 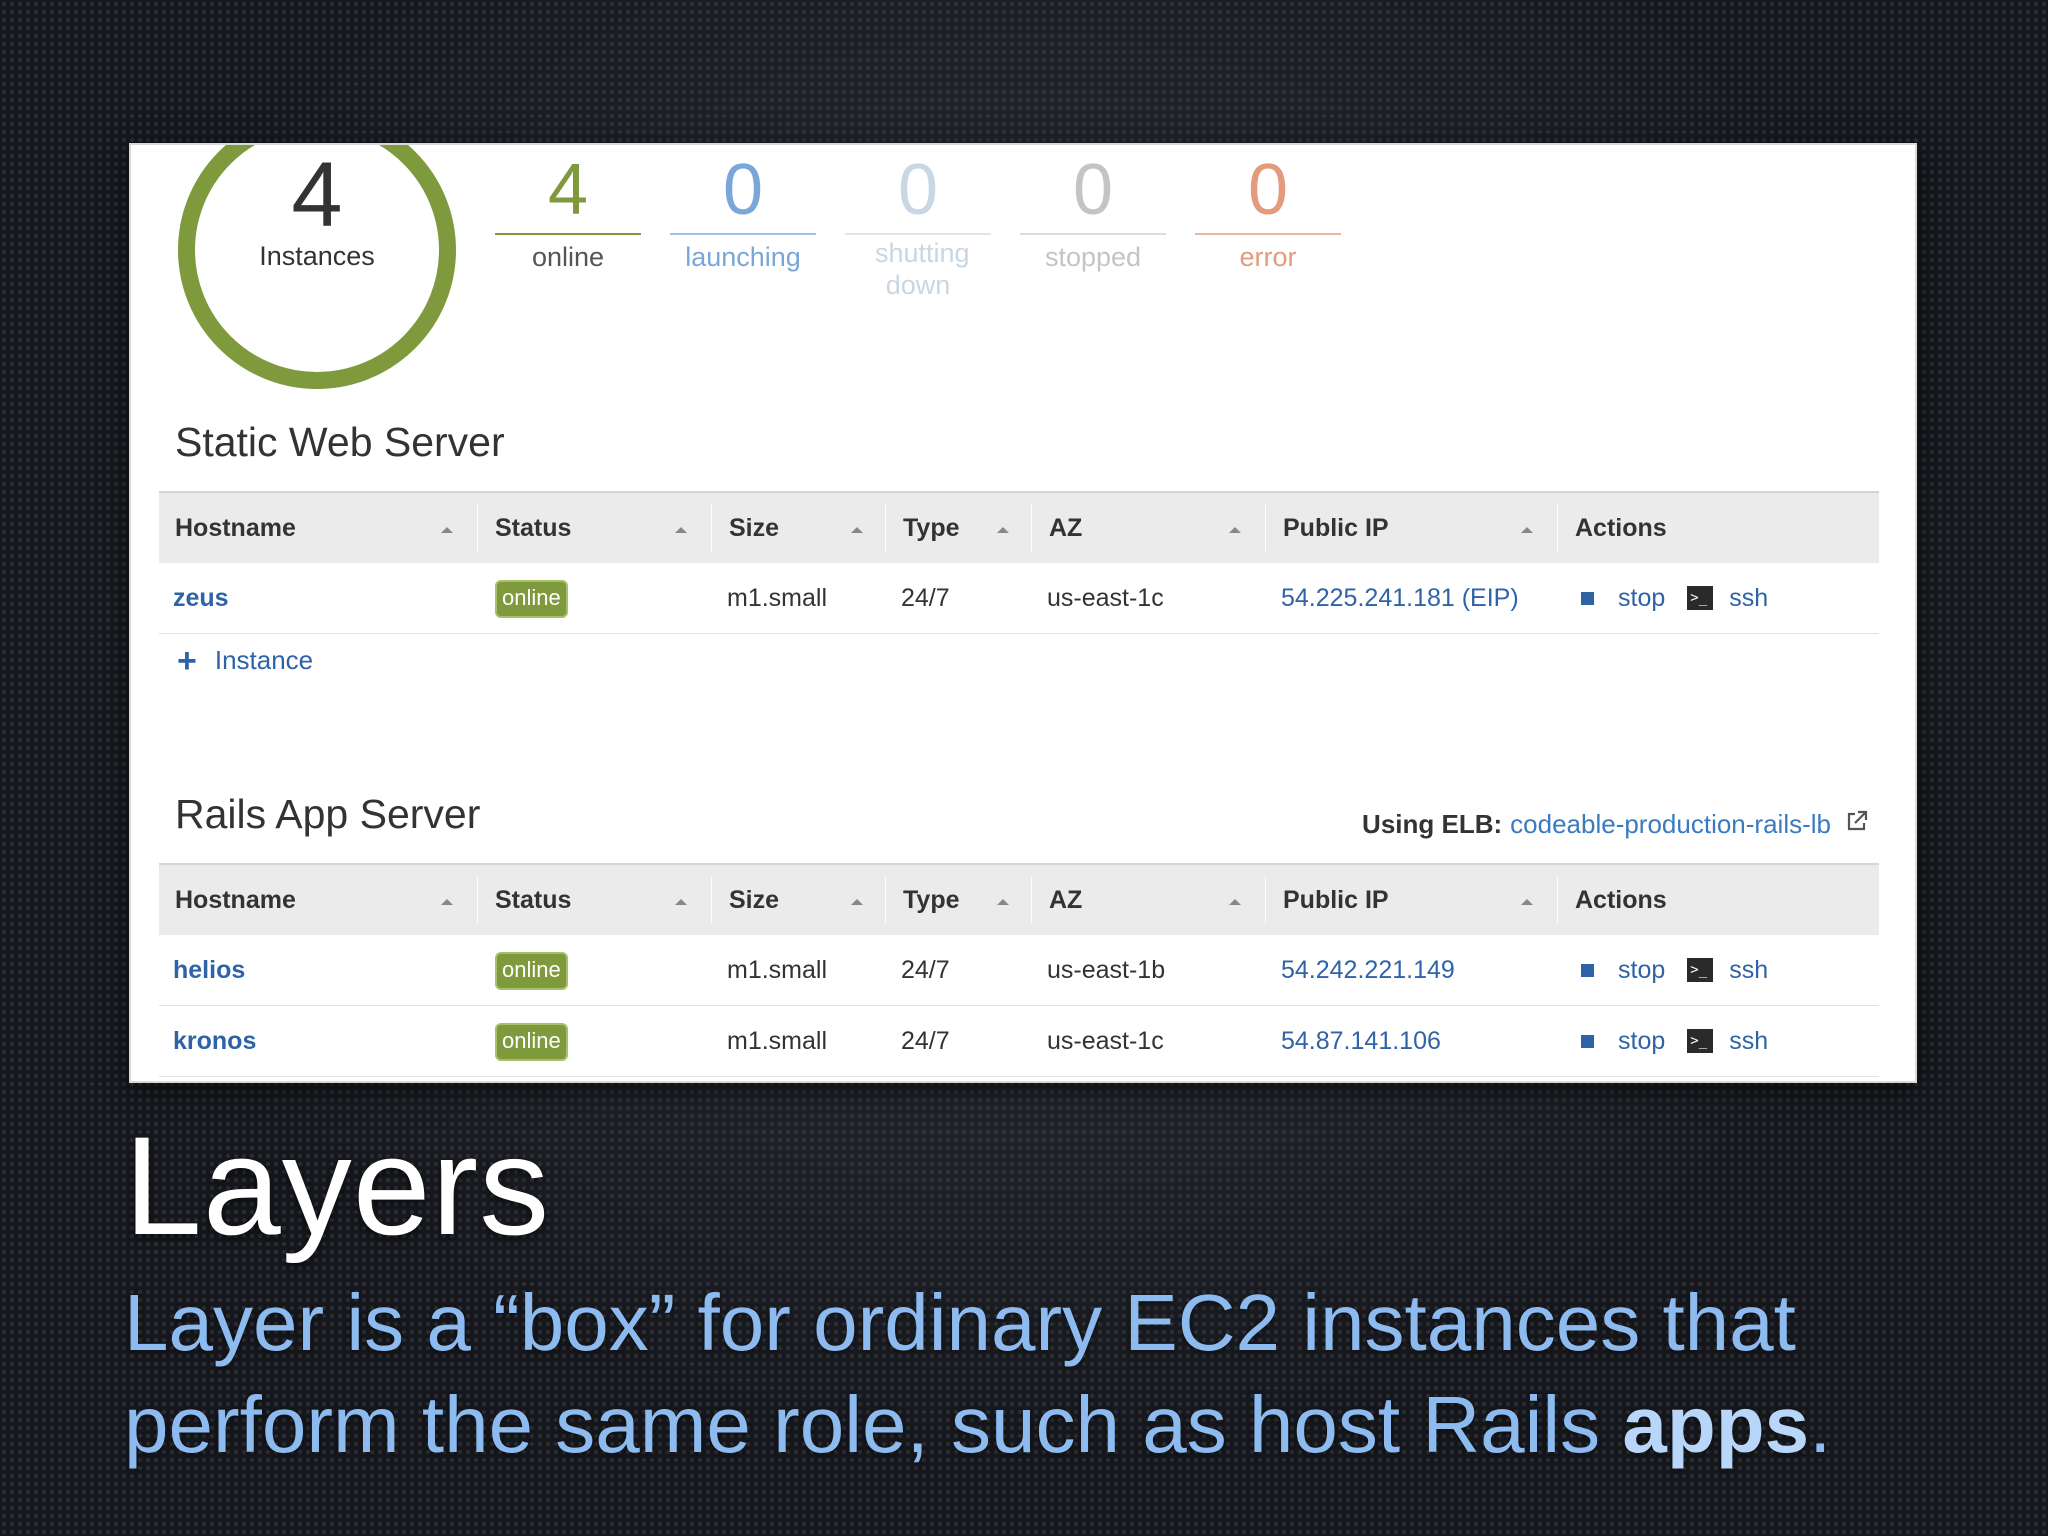 I want to click on layer-title-rails-app-server: Rails App Server, so click(x=327, y=814).